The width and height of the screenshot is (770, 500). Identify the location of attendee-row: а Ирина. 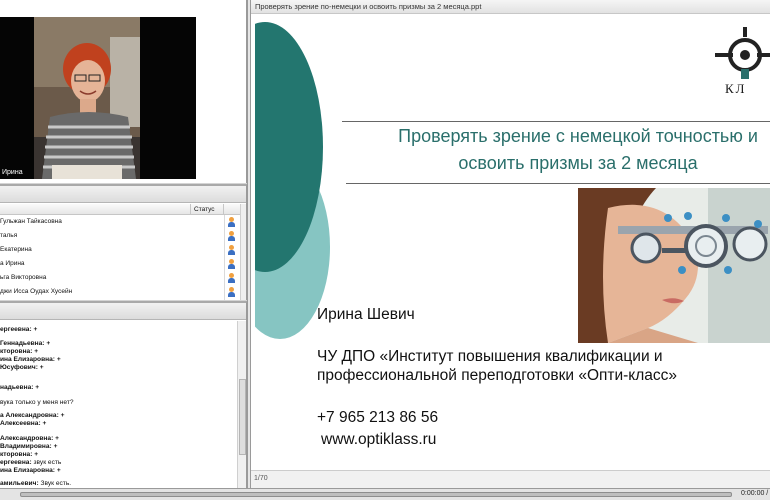
(120, 264).